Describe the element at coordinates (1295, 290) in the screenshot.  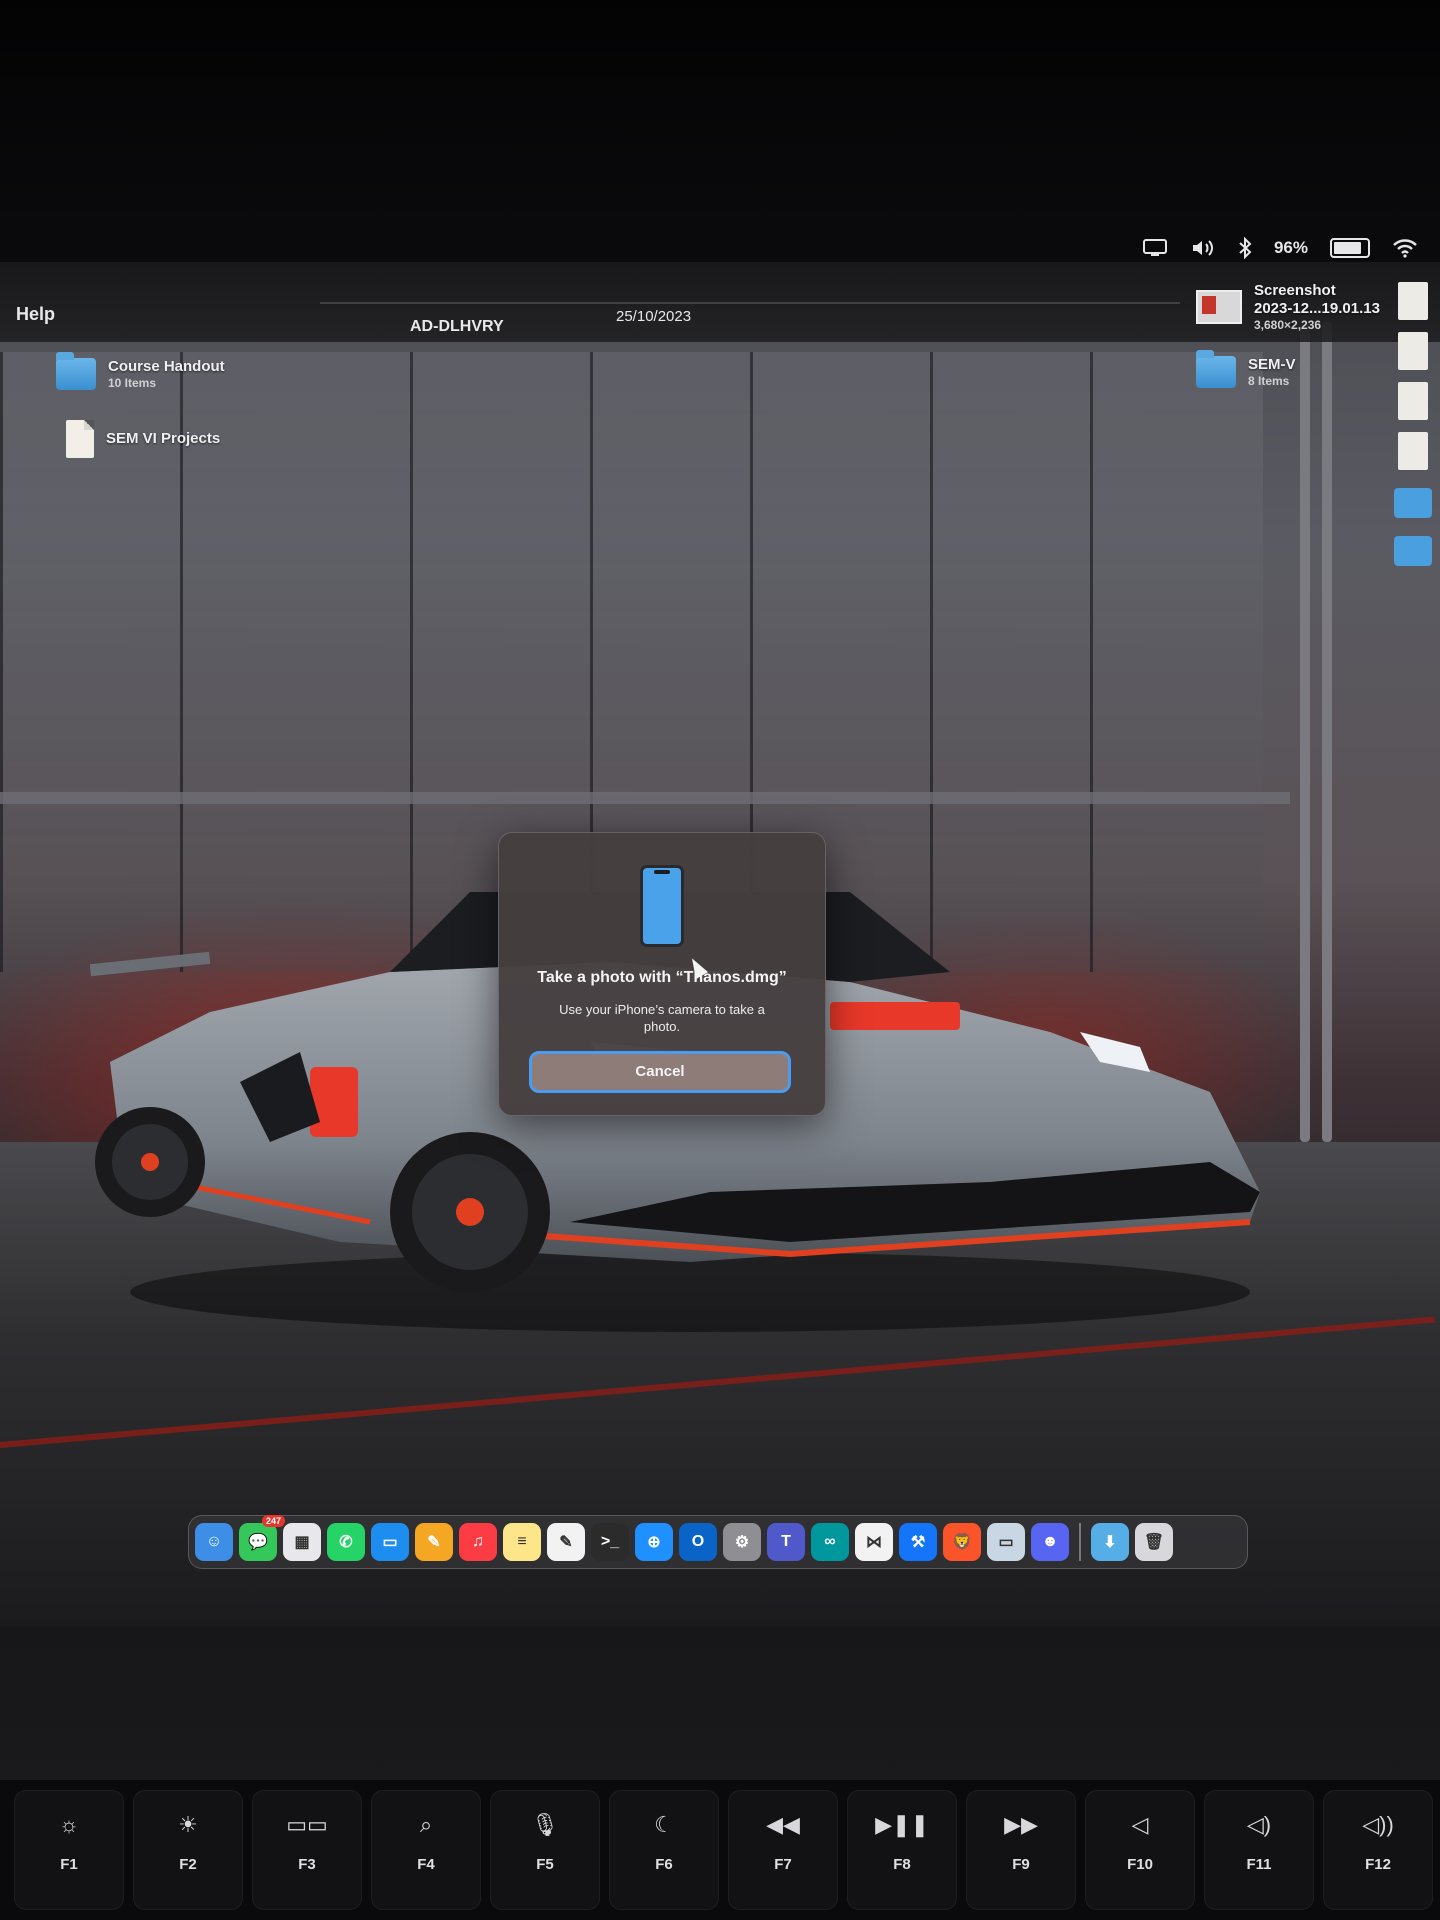
I see `desktop-item-label: Screenshot` at that location.